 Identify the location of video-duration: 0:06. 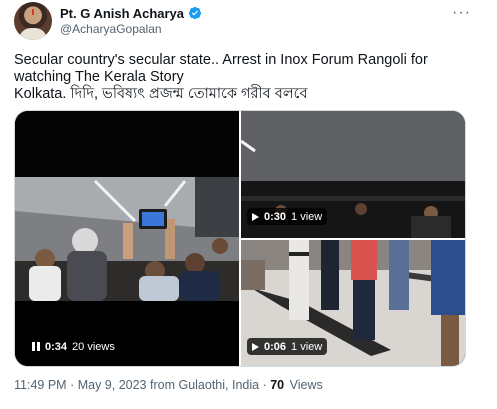
(275, 346).